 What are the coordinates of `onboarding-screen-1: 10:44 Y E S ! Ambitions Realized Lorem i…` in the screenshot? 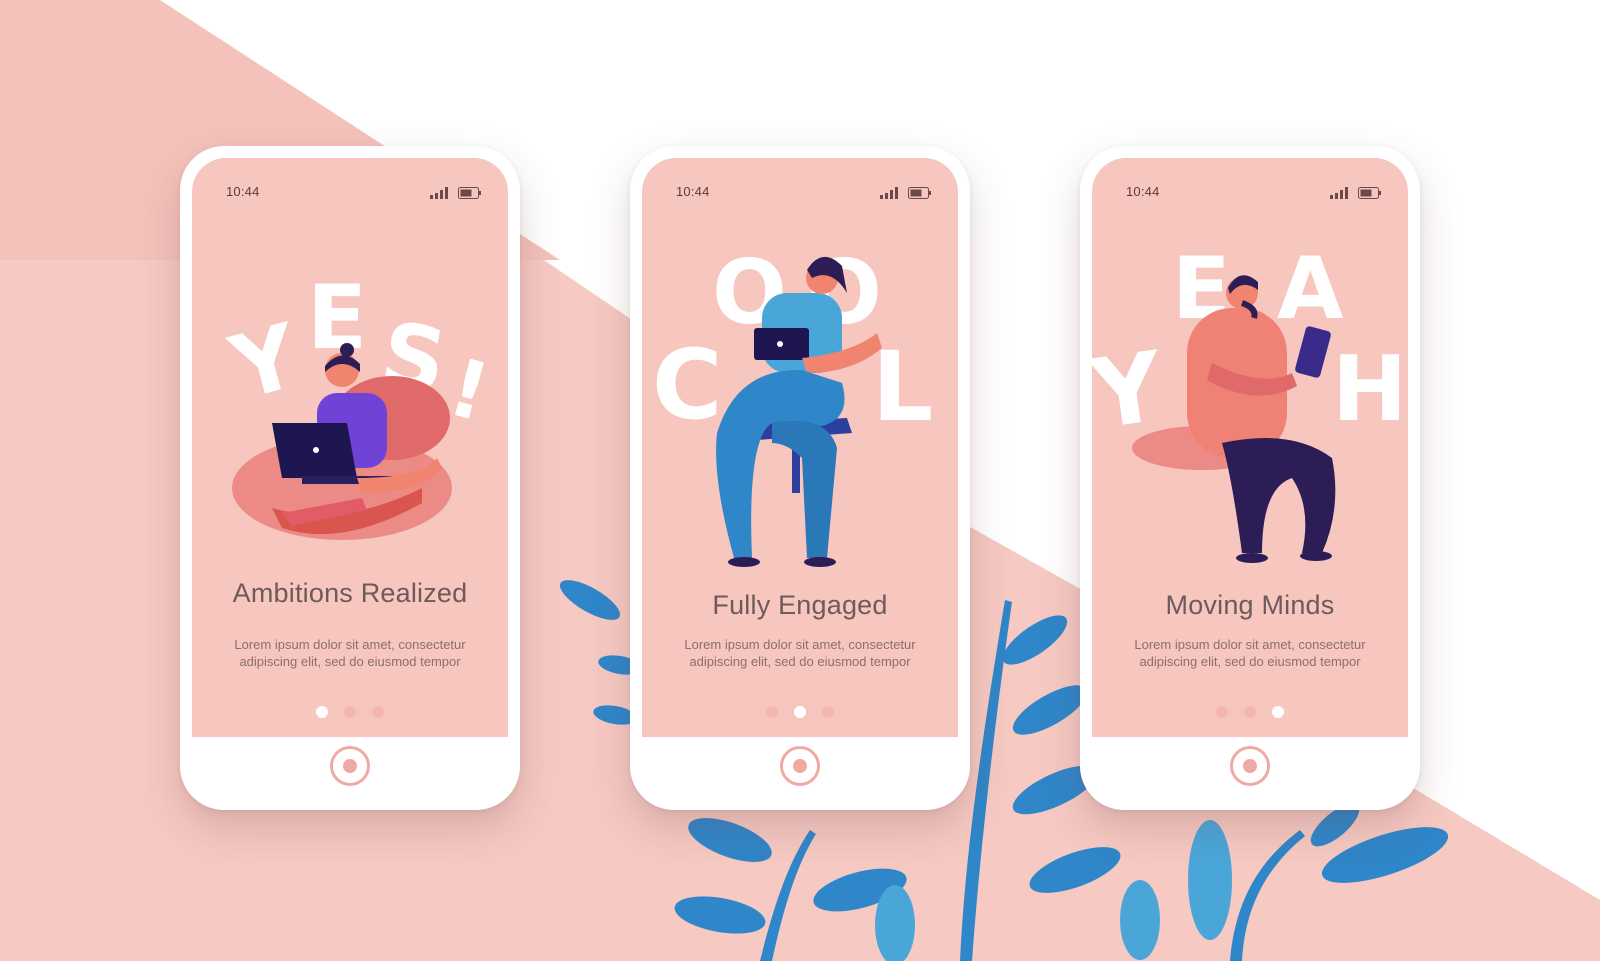 It's located at (350, 447).